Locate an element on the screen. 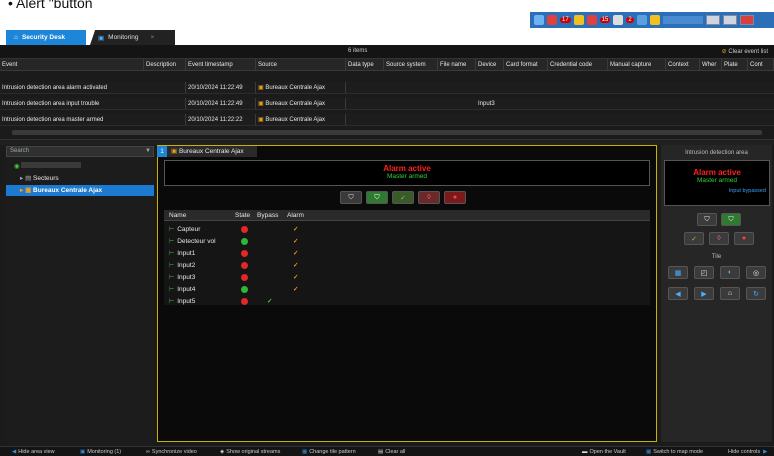  refresh-button: ↻ is located at coordinates (756, 293).